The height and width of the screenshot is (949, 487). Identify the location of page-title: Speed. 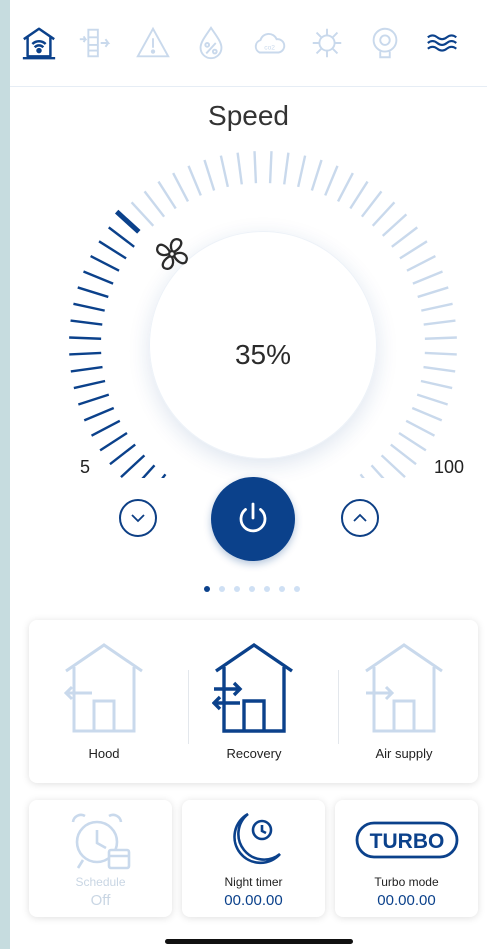
(248, 115).